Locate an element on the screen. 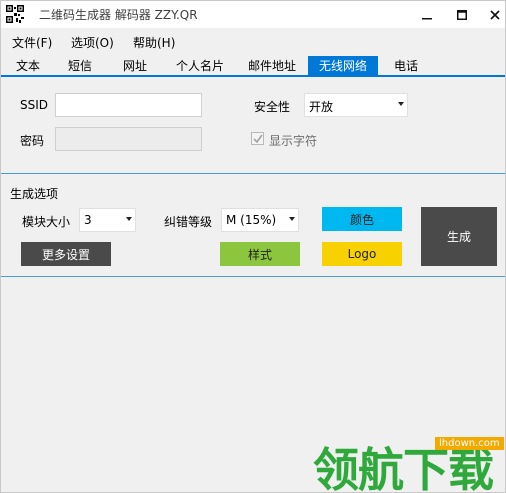 The height and width of the screenshot is (493, 506). menu-file: 文件(F) is located at coordinates (32, 42).